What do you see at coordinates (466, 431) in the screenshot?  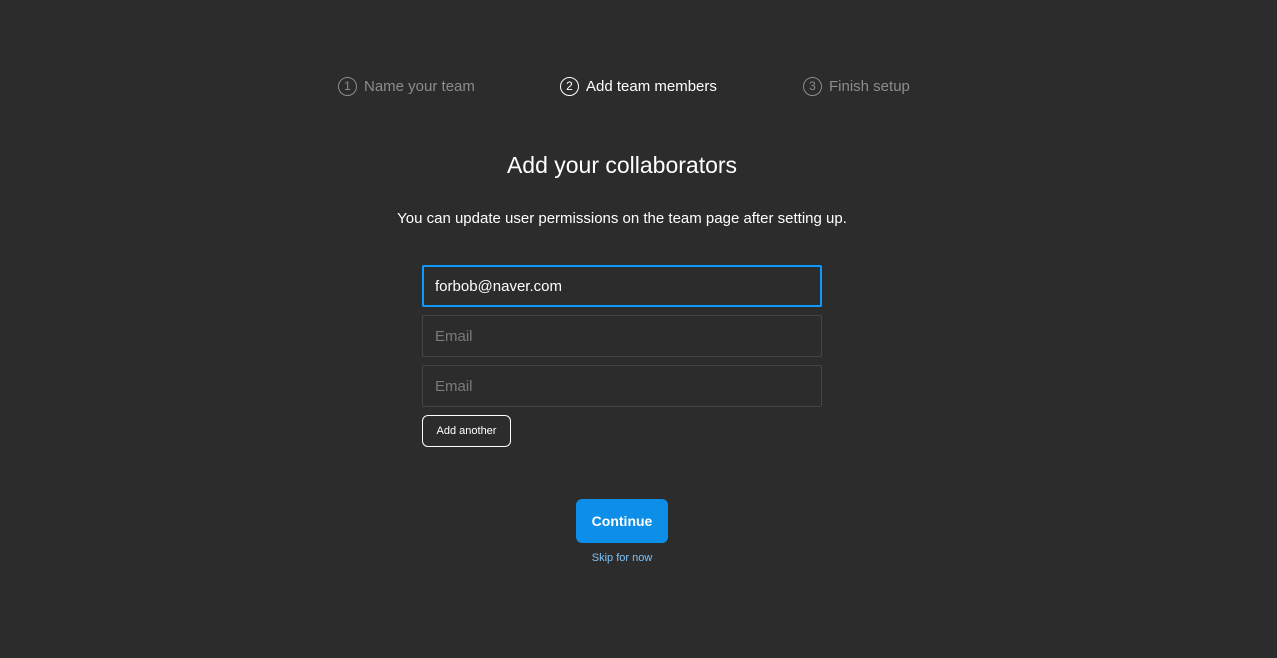 I see `add-another-button: Add another` at bounding box center [466, 431].